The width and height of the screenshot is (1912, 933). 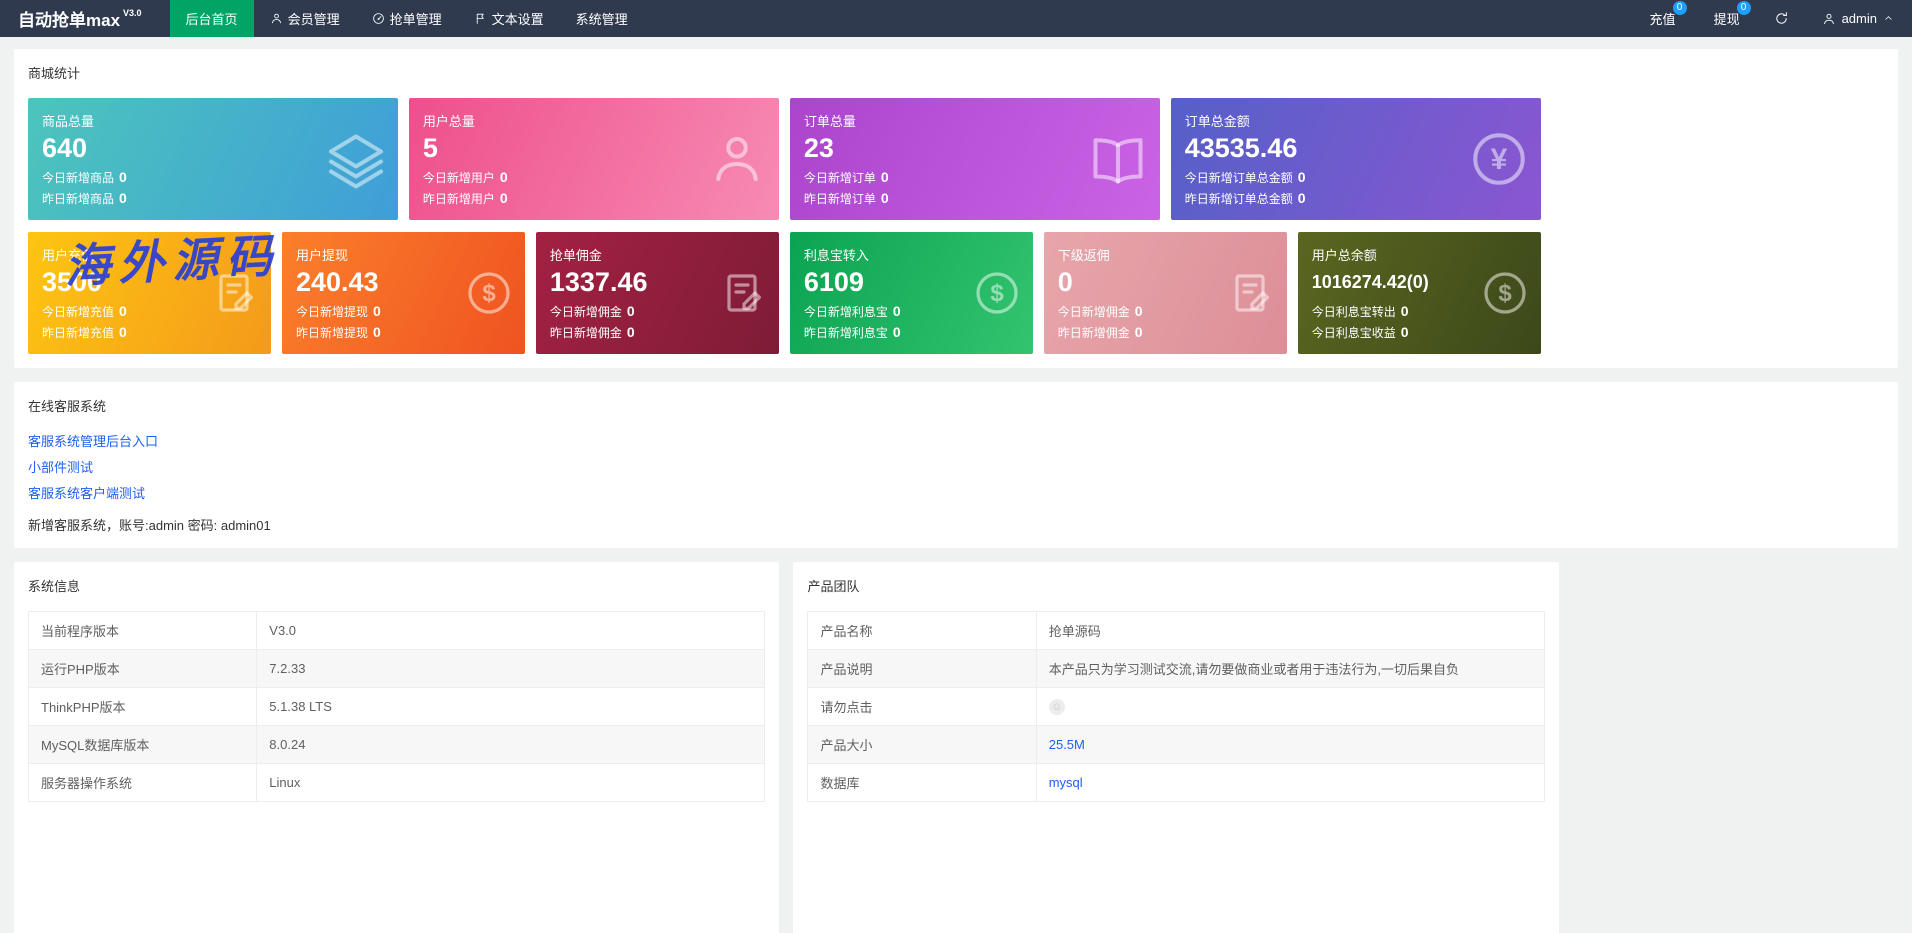 I want to click on nav-item-3: 文本设置, so click(x=509, y=18).